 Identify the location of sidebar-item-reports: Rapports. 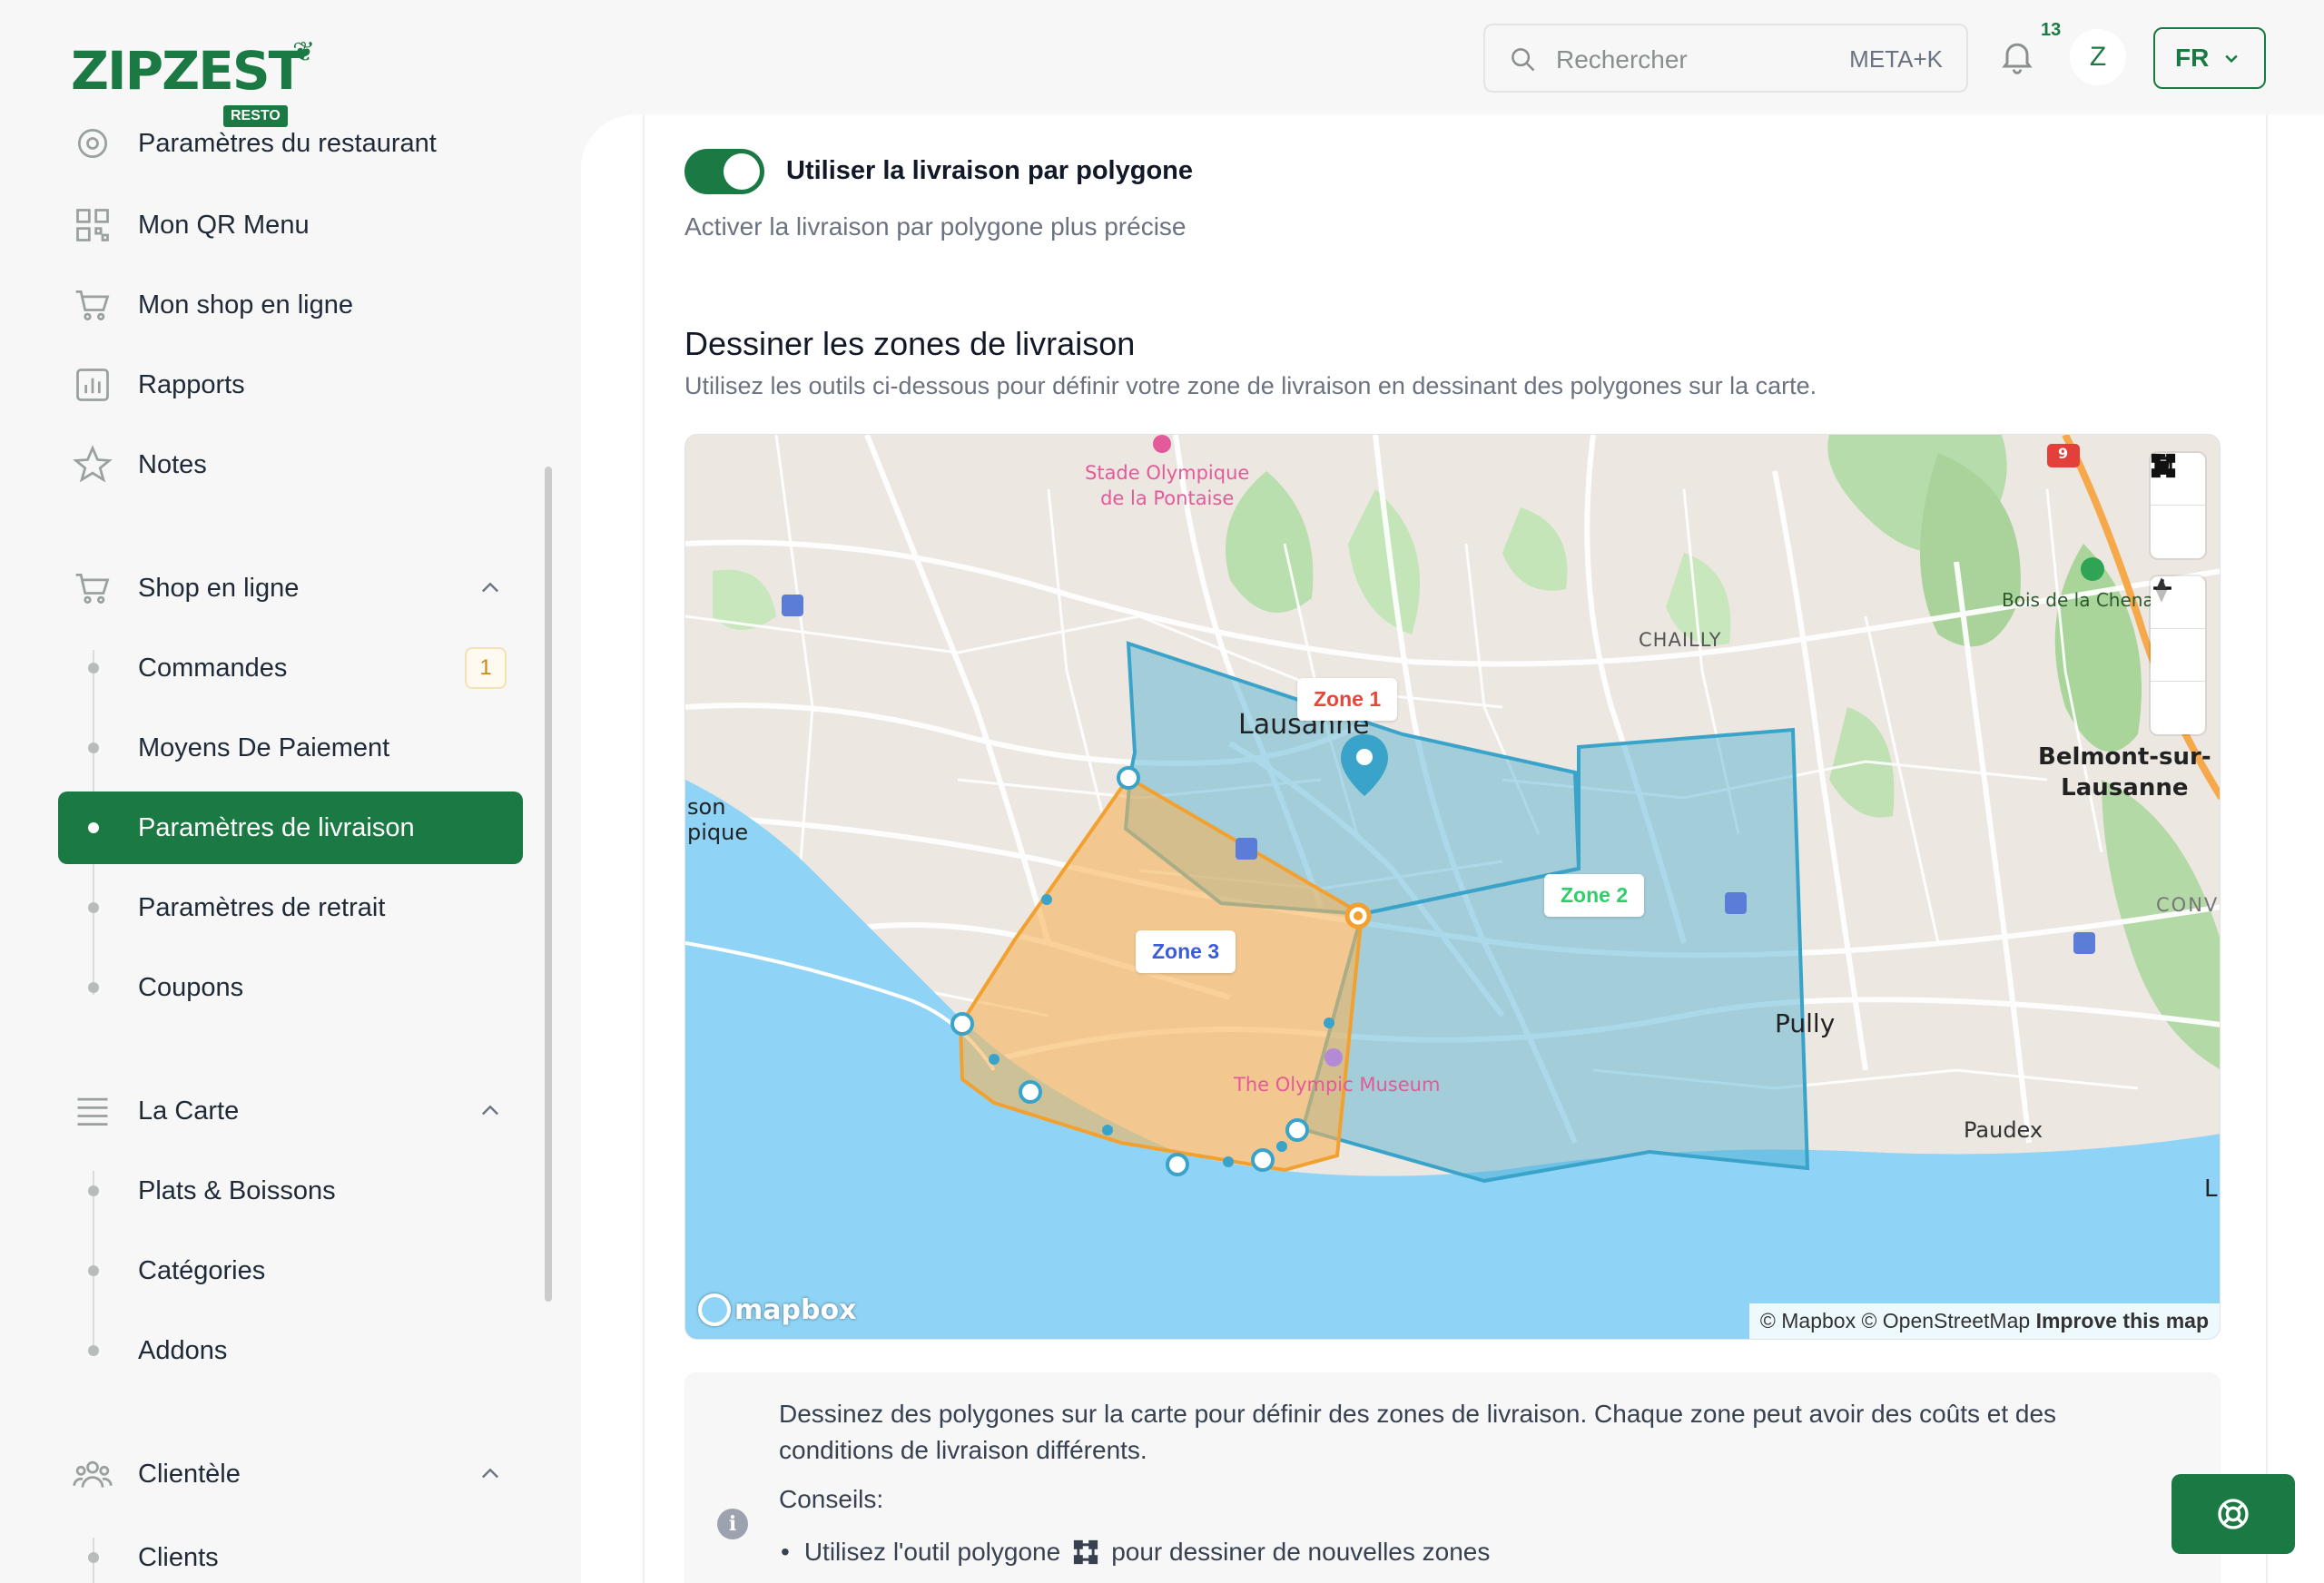
(159, 385).